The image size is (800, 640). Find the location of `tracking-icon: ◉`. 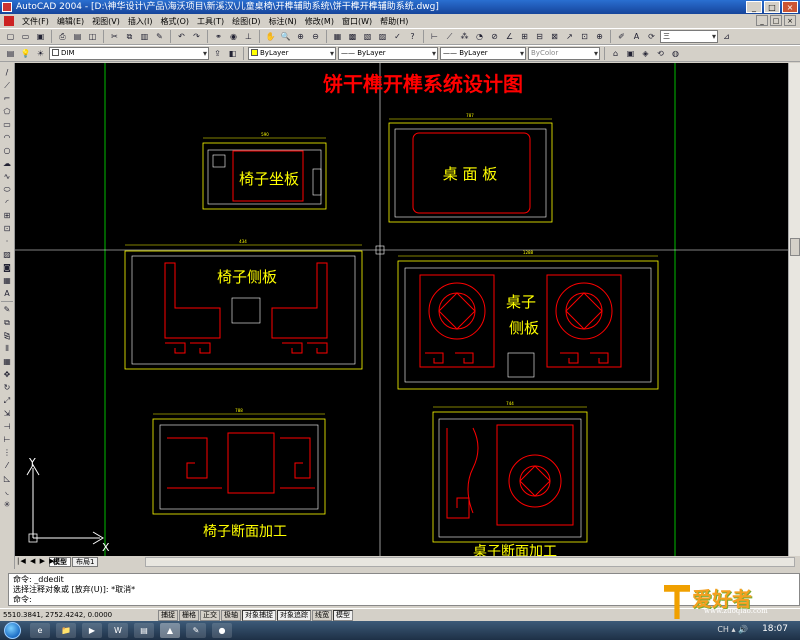

tracking-icon: ◉ is located at coordinates (233, 36).